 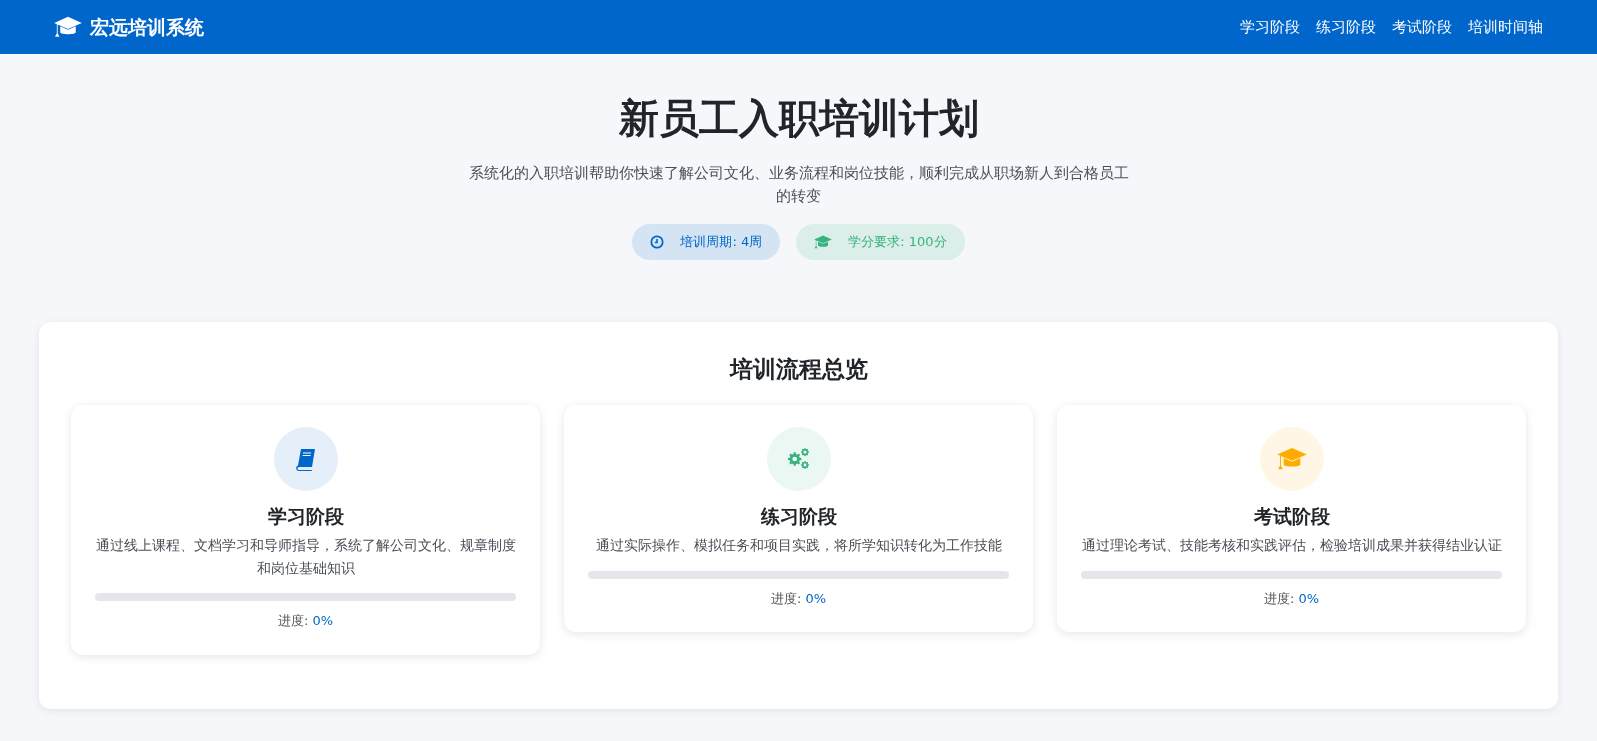 I want to click on nav-link: 学习阶段, so click(x=1270, y=27).